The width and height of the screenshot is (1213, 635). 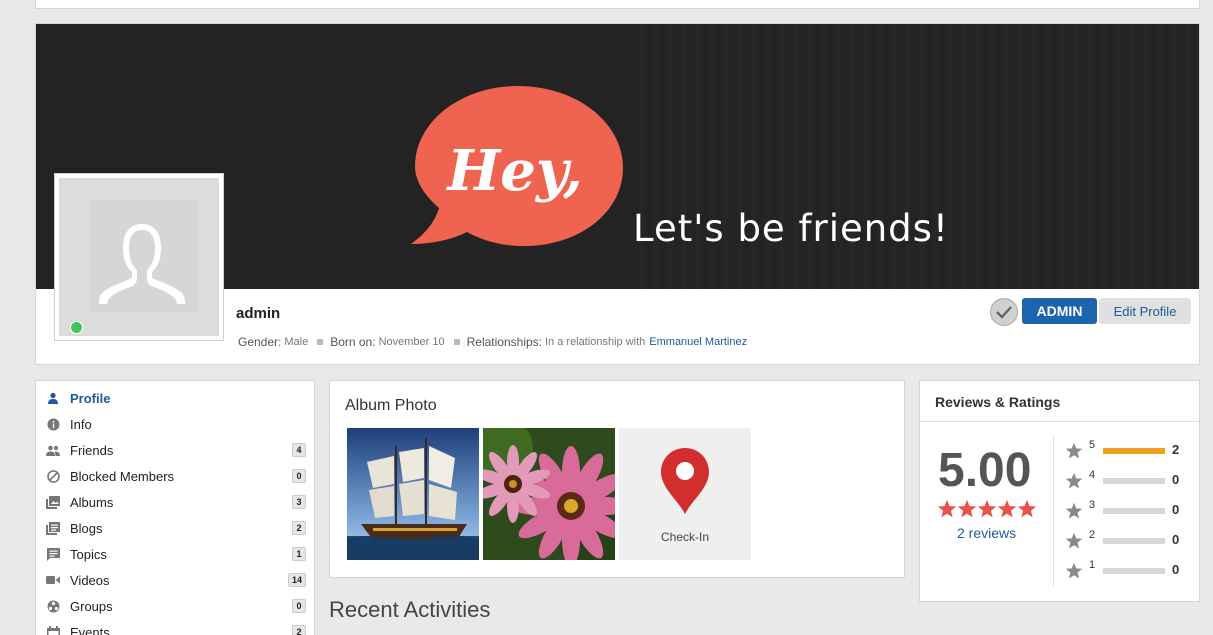 I want to click on rating-row-5: 52, so click(x=1125, y=451).